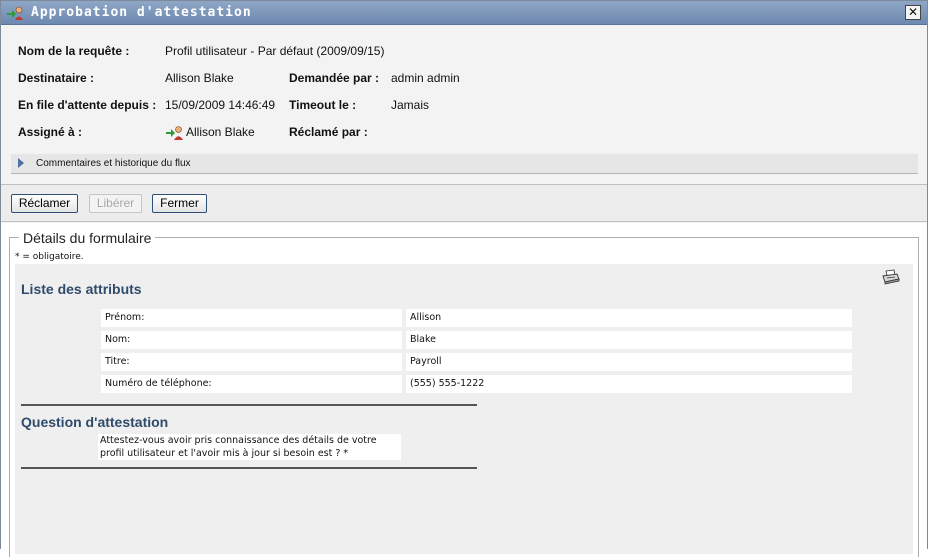  What do you see at coordinates (251, 384) in the screenshot?
I see `attribute-label: Numéro de téléphone:` at bounding box center [251, 384].